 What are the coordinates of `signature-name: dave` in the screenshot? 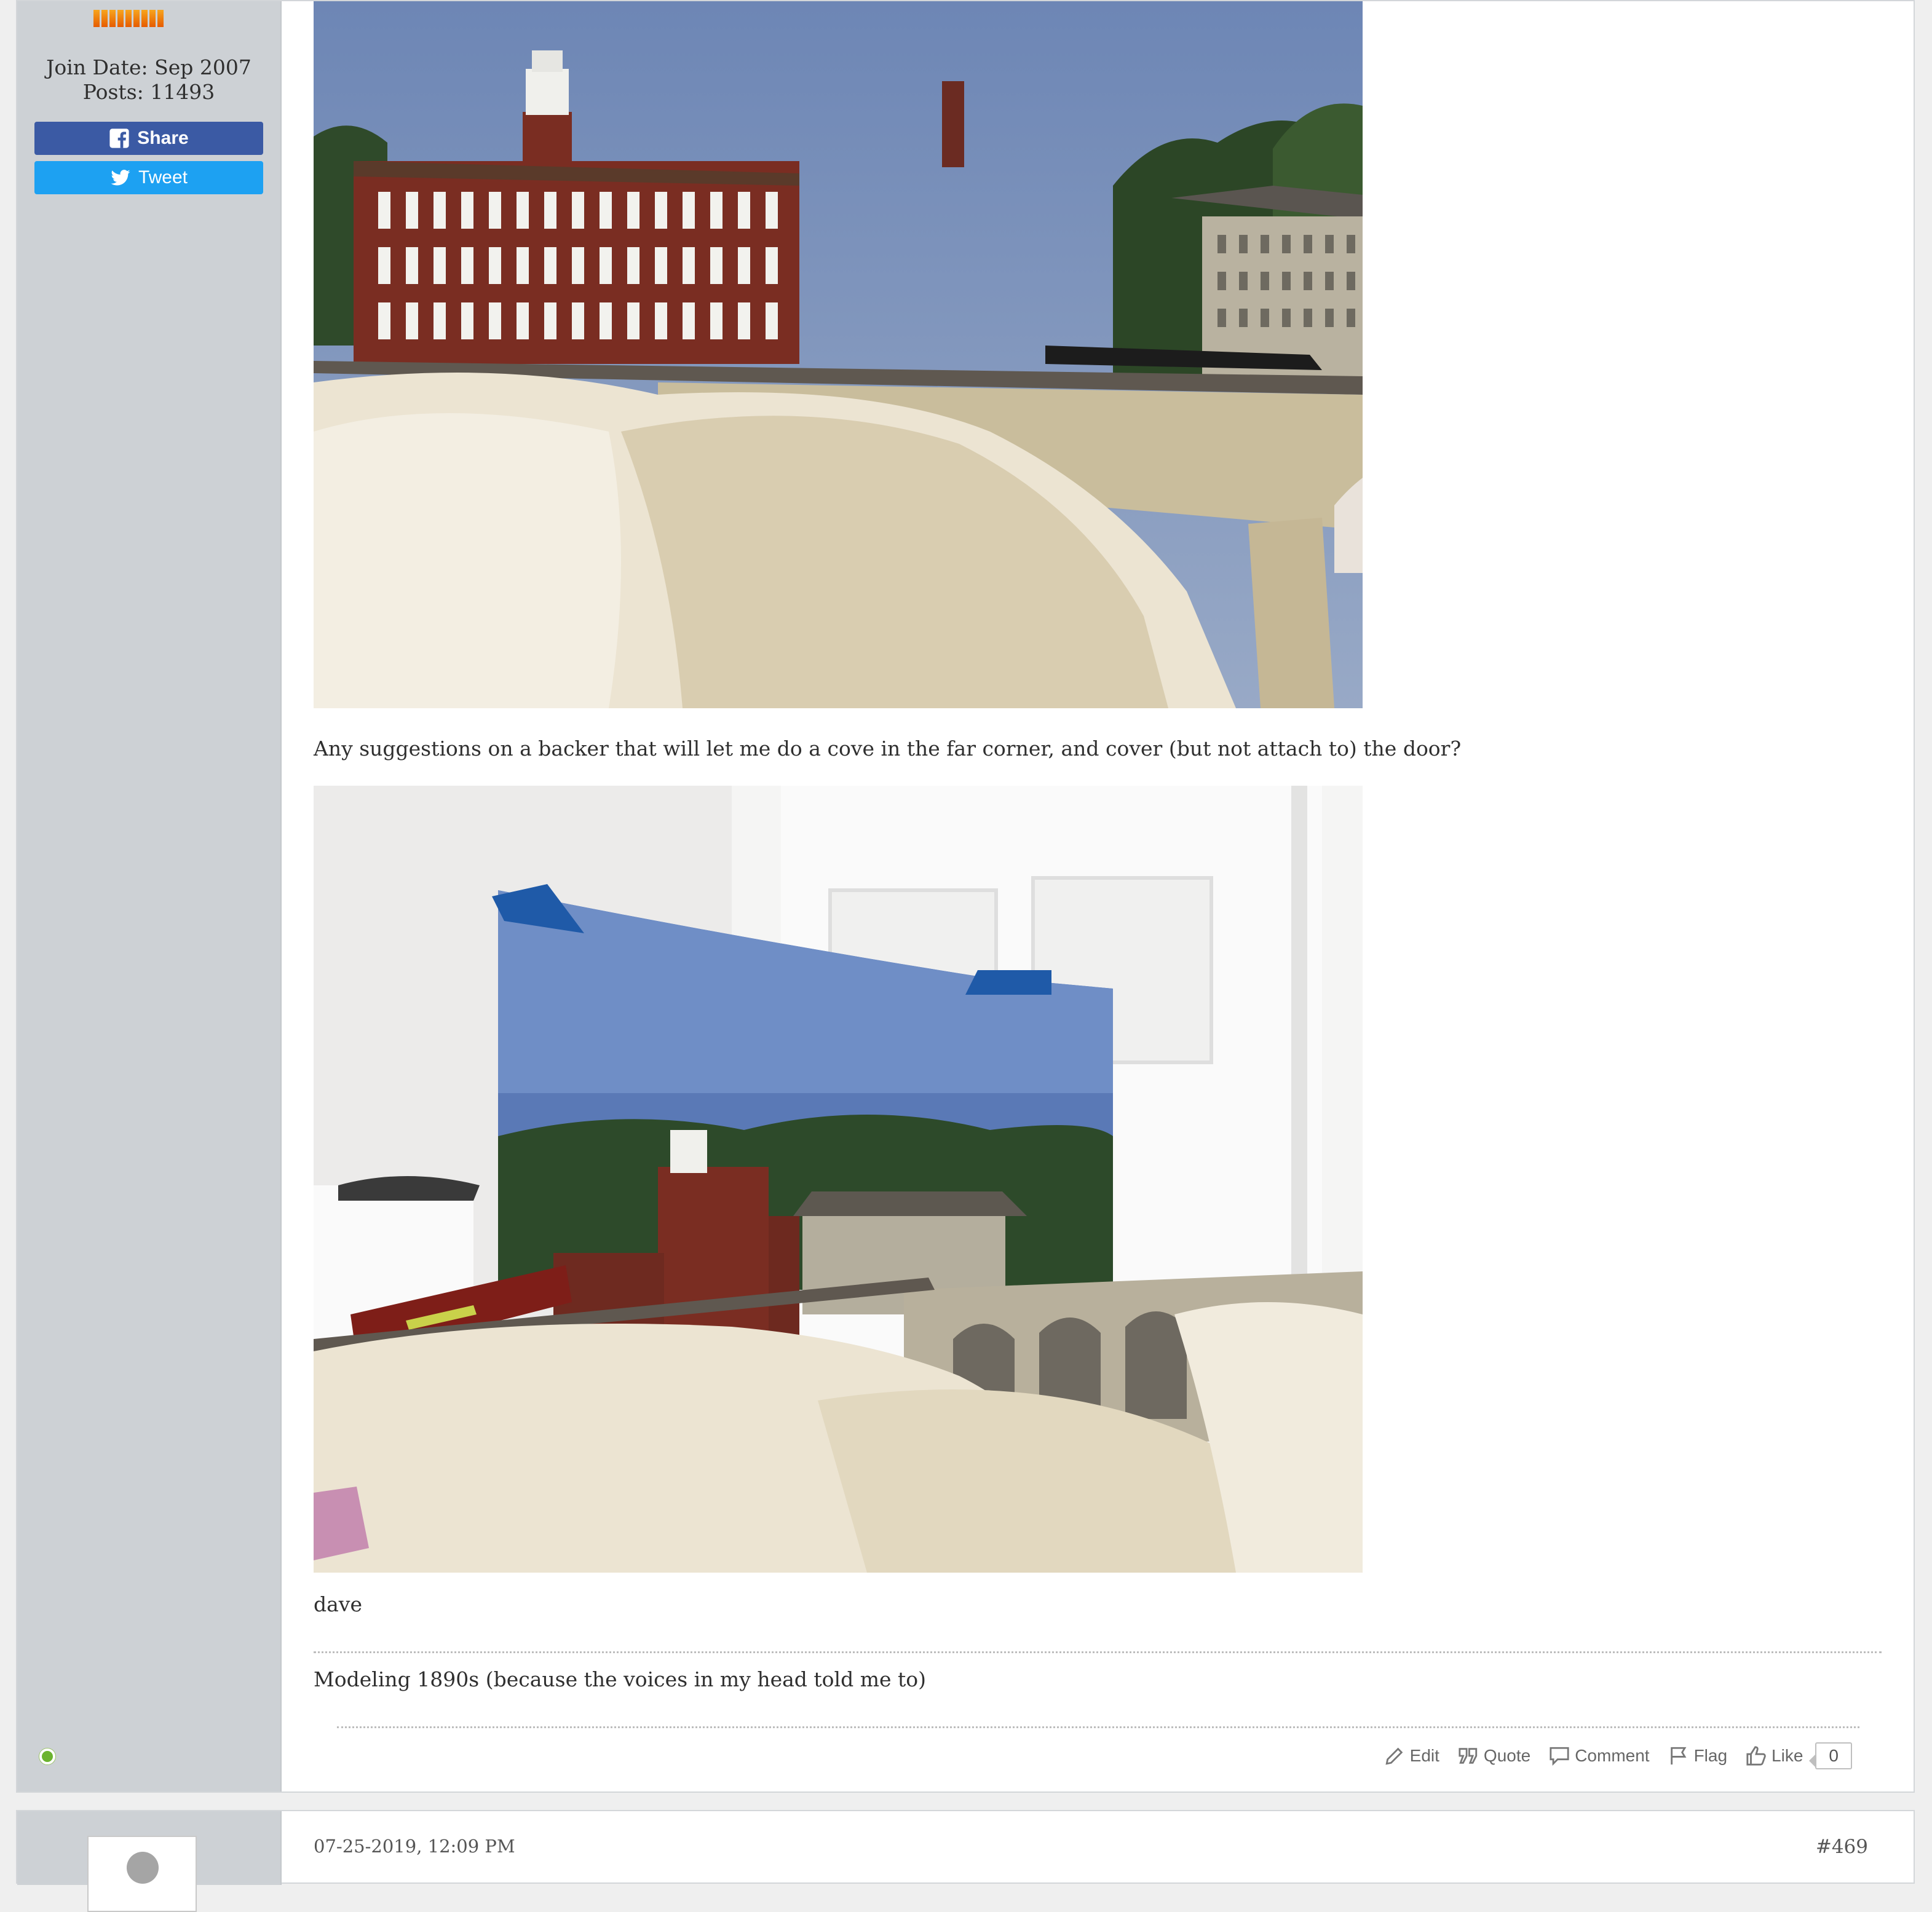 It's located at (338, 1604).